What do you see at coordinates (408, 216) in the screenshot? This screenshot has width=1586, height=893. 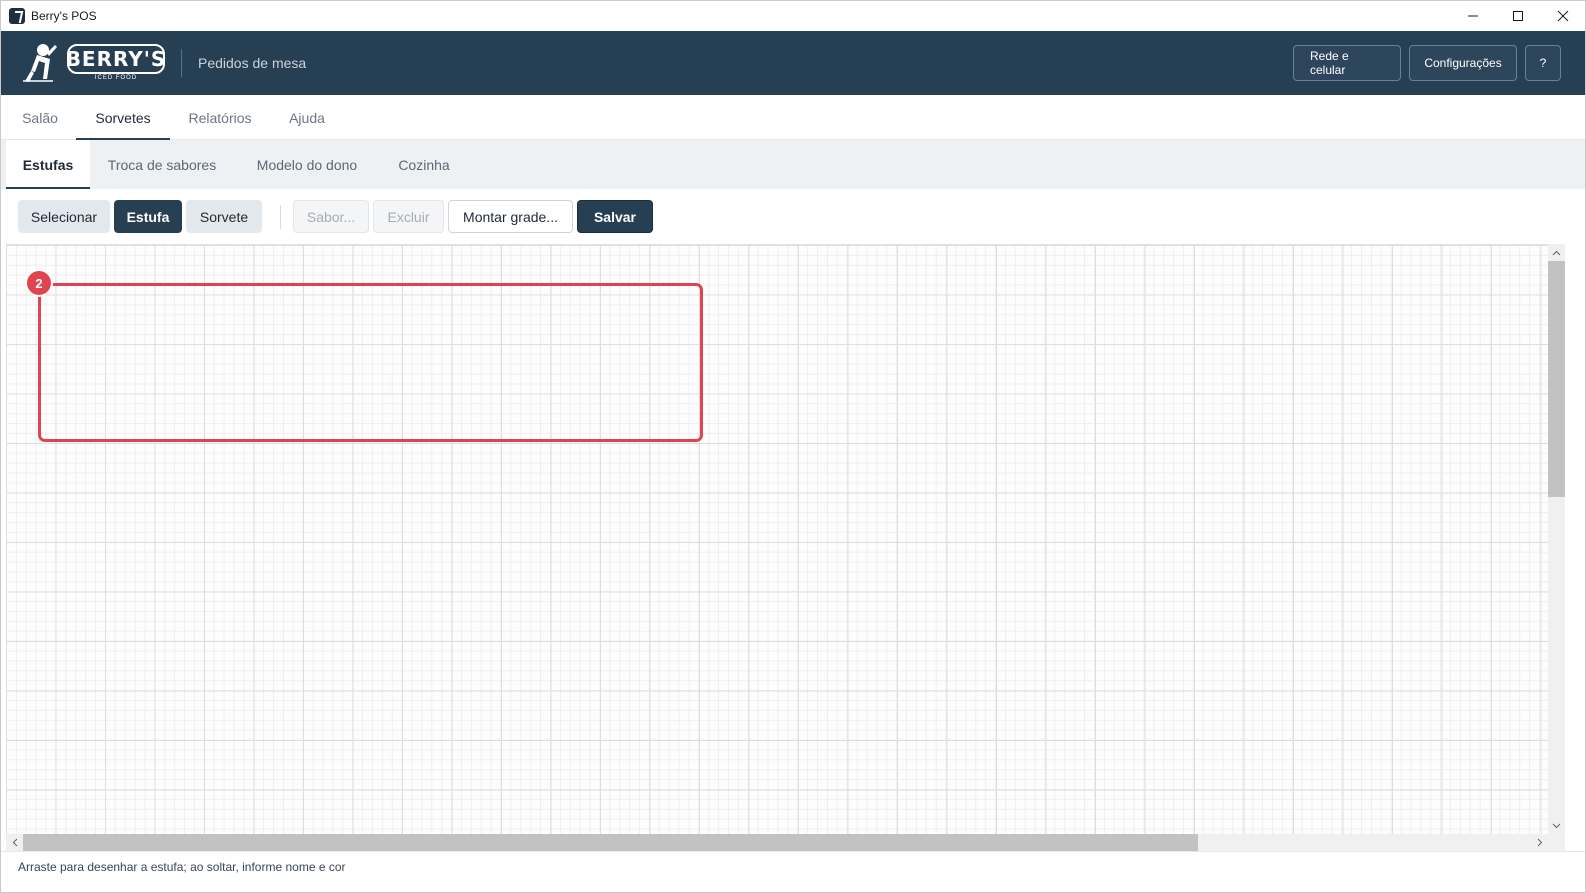 I see `delete-button: Excluir` at bounding box center [408, 216].